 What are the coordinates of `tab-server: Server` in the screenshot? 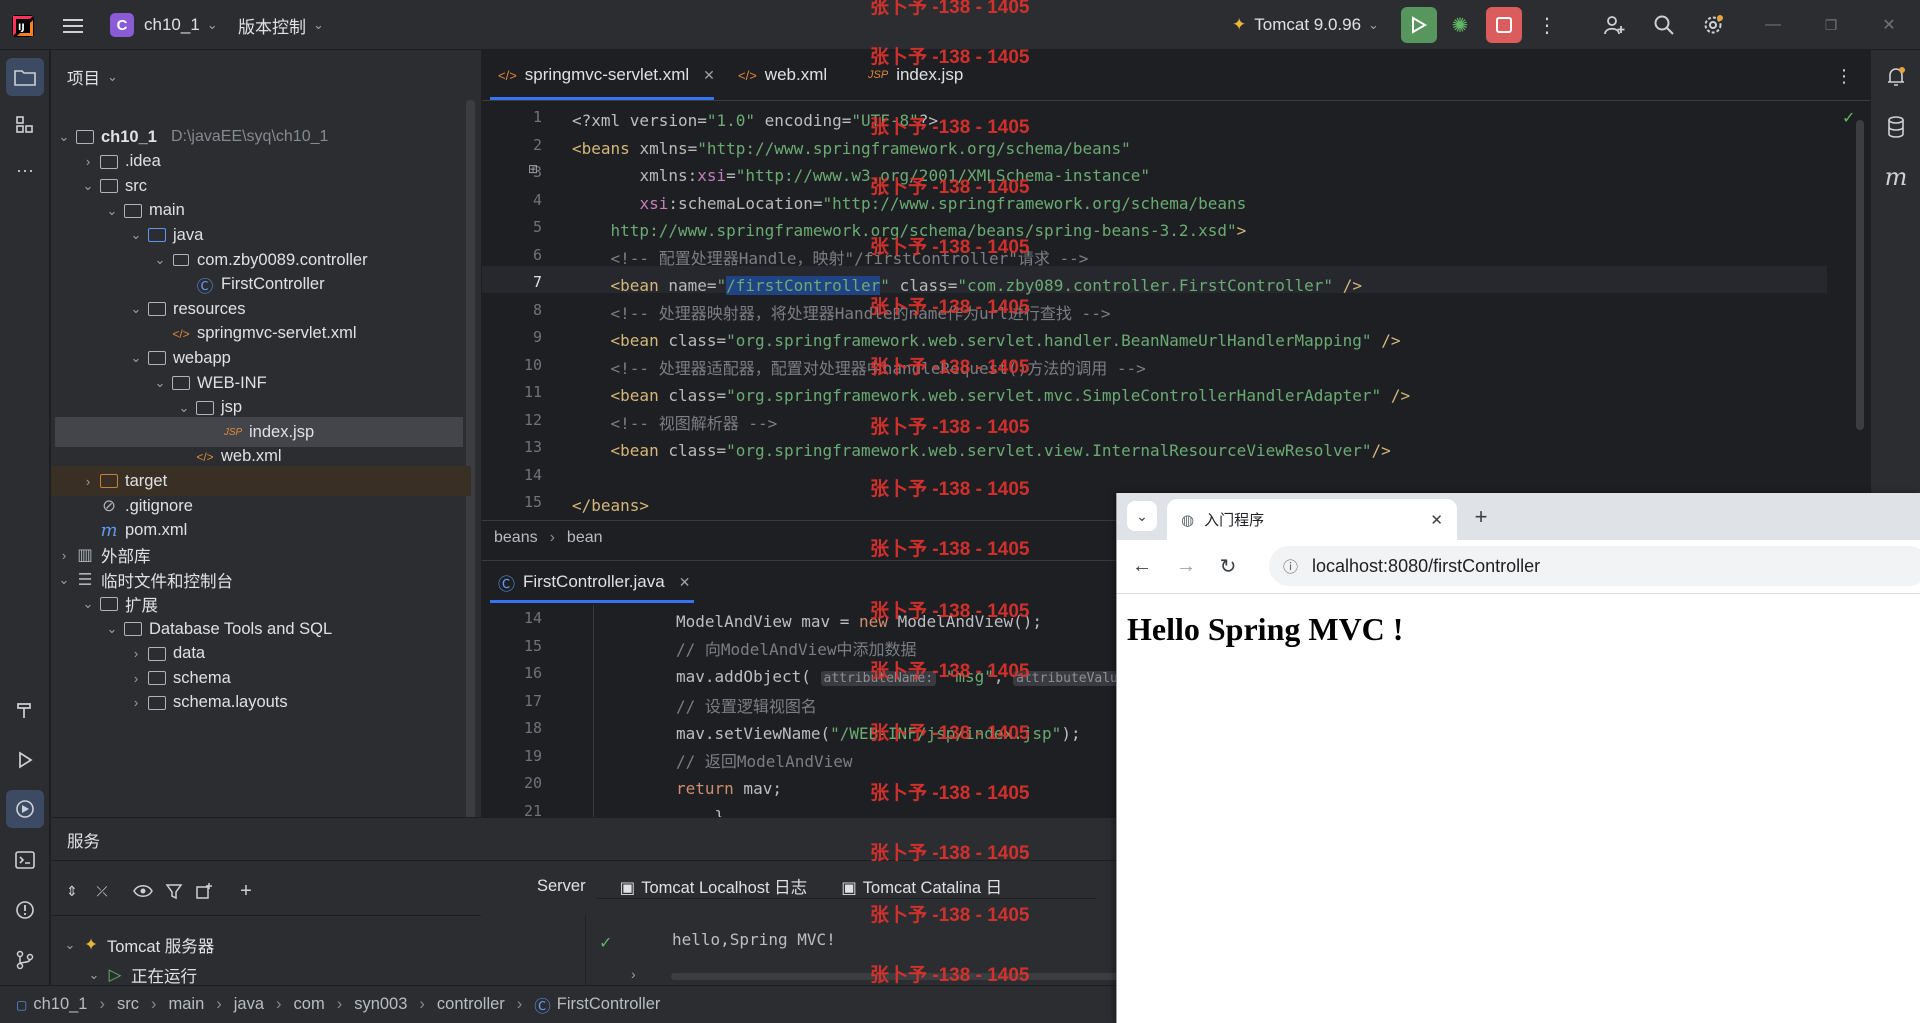 It's located at (561, 886).